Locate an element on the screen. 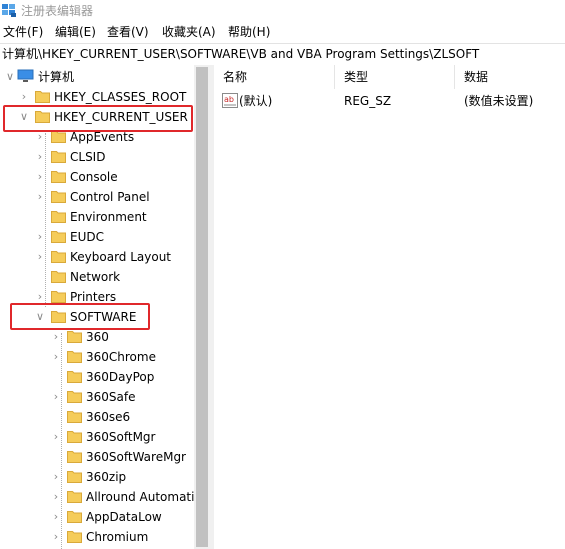 Image resolution: width=565 pixels, height=549 pixels. tree-item-360softwaremgr: 360SoftWareMgr is located at coordinates (97, 457).